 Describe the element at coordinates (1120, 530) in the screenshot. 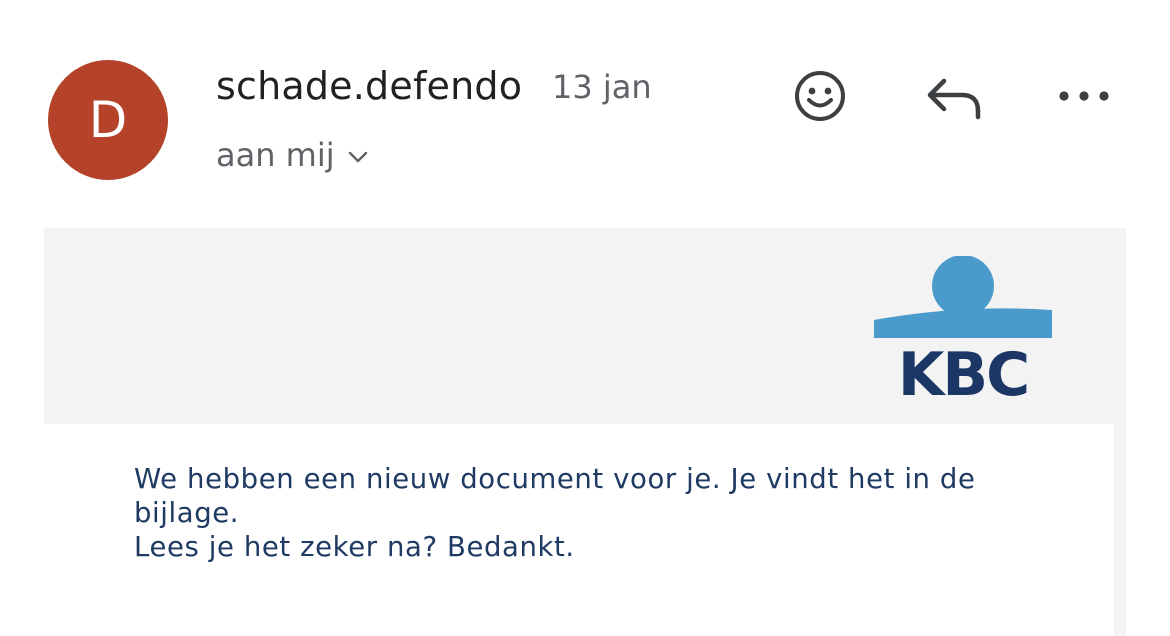

I see `body-edge` at that location.